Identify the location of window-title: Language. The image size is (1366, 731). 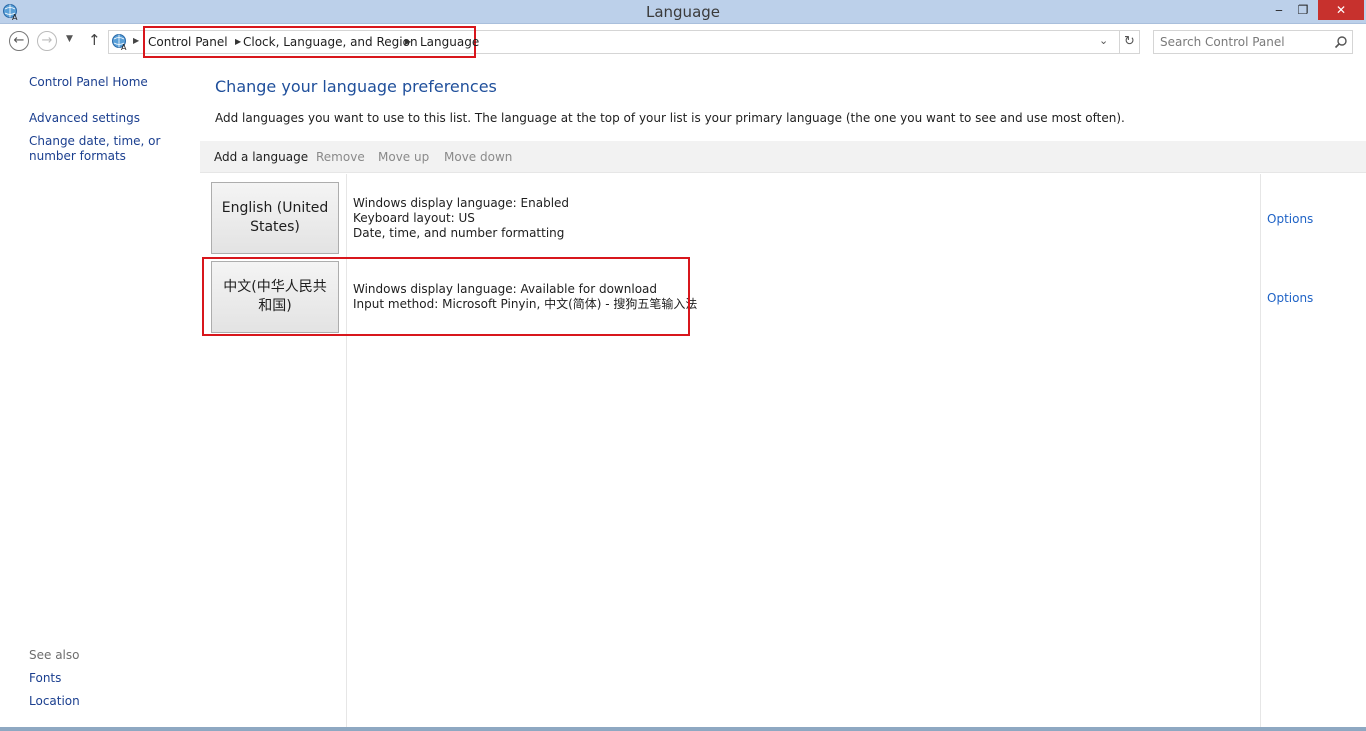
(683, 12).